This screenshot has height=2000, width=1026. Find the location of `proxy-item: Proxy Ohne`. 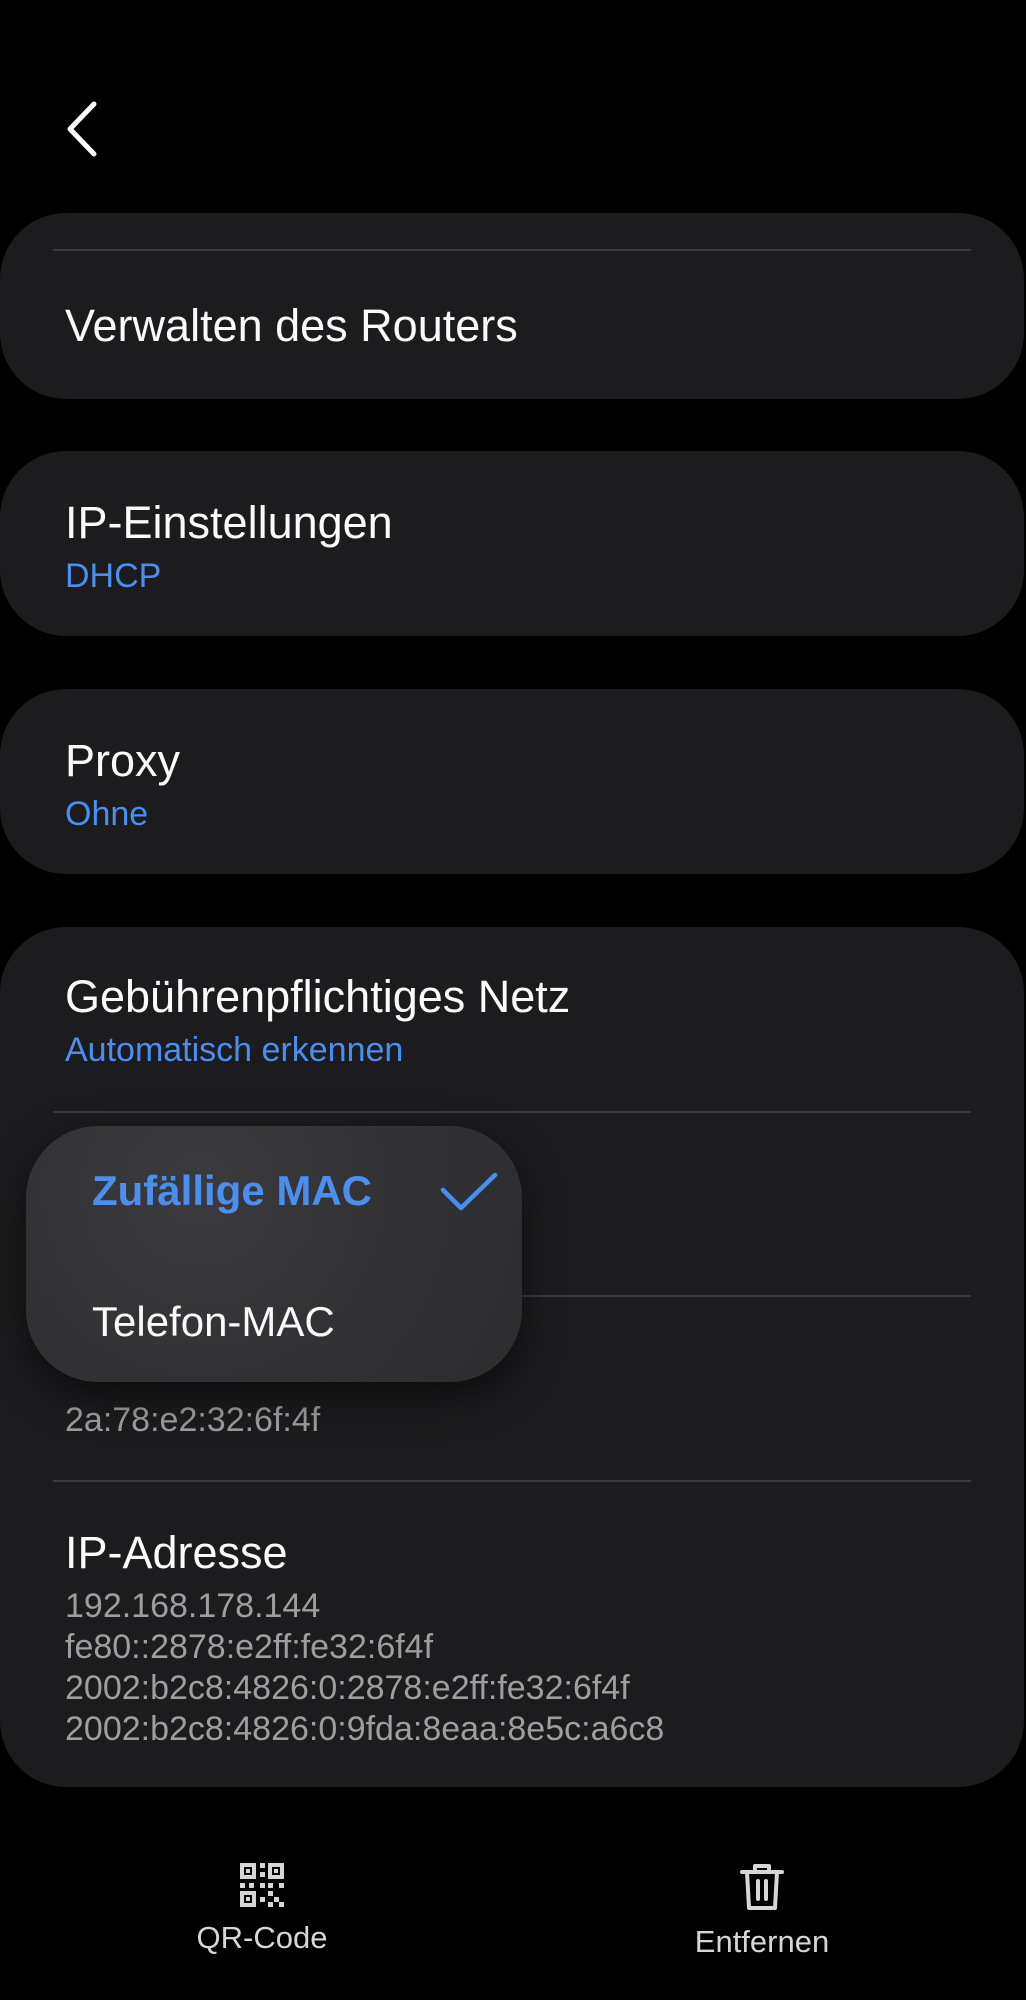

proxy-item: Proxy Ohne is located at coordinates (512, 781).